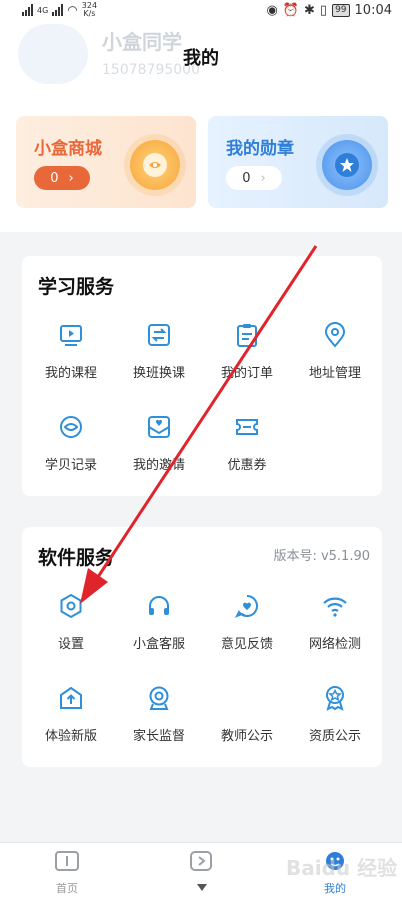  What do you see at coordinates (159, 605) in the screenshot?
I see `headset-icon` at bounding box center [159, 605].